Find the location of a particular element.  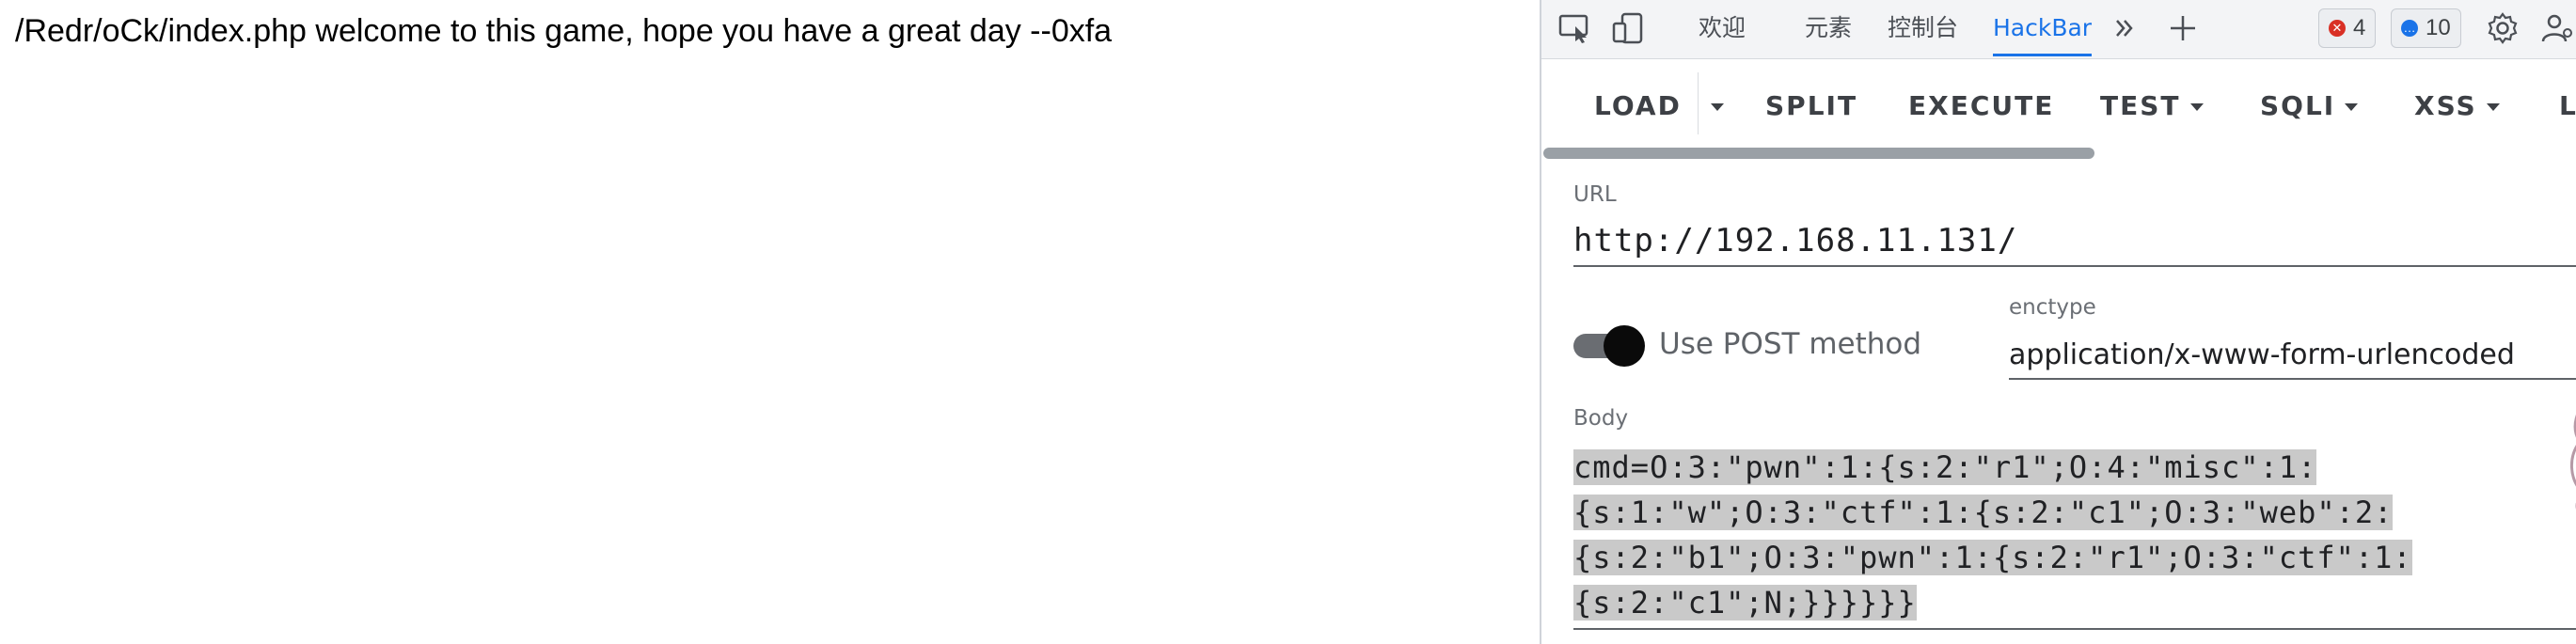

inspect-icon is located at coordinates (1575, 28).